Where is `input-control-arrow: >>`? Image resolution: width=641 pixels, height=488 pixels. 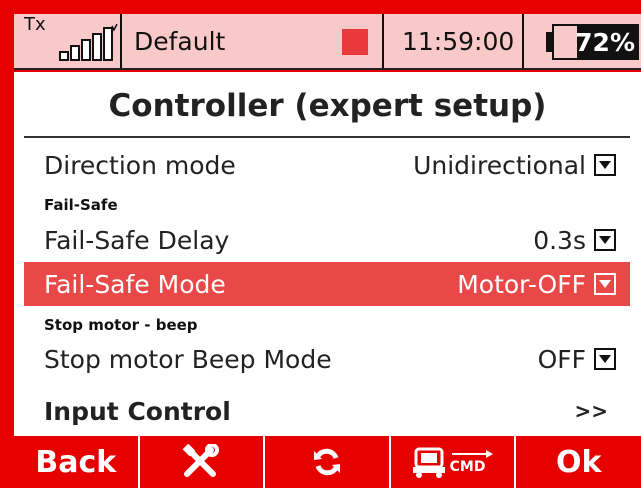 input-control-arrow: >> is located at coordinates (591, 411).